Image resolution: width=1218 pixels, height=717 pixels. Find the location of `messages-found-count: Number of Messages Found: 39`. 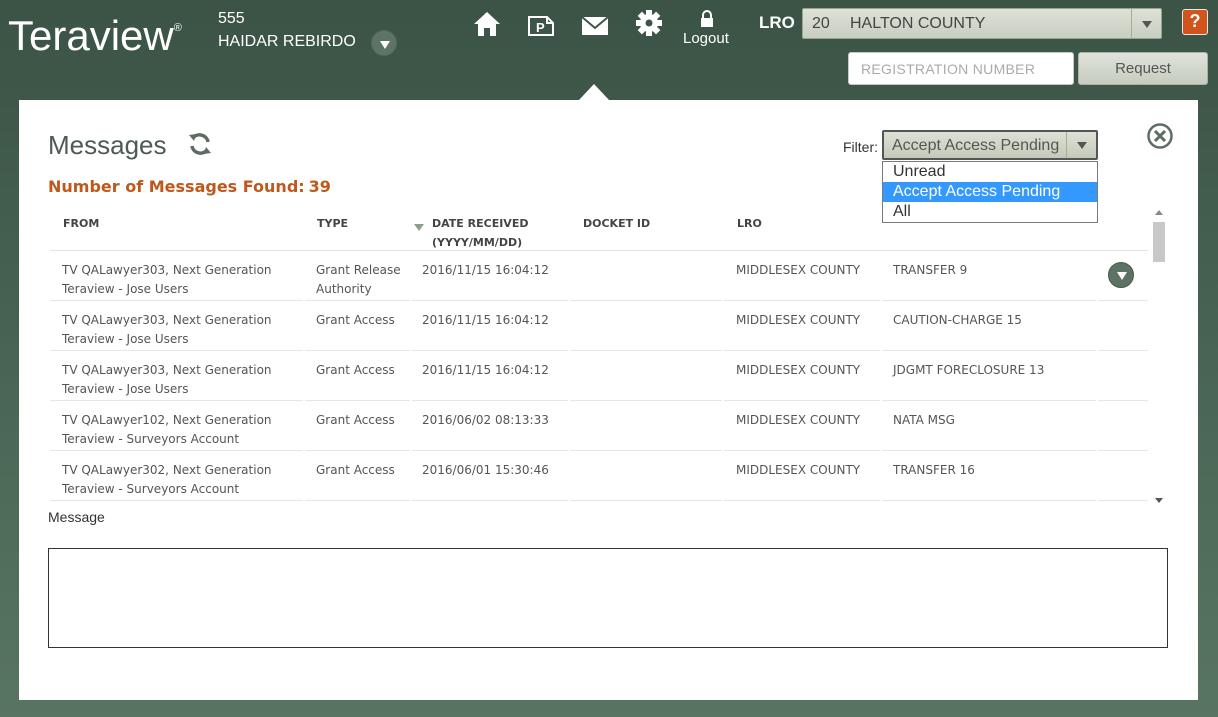

messages-found-count: Number of Messages Found: 39 is located at coordinates (189, 186).